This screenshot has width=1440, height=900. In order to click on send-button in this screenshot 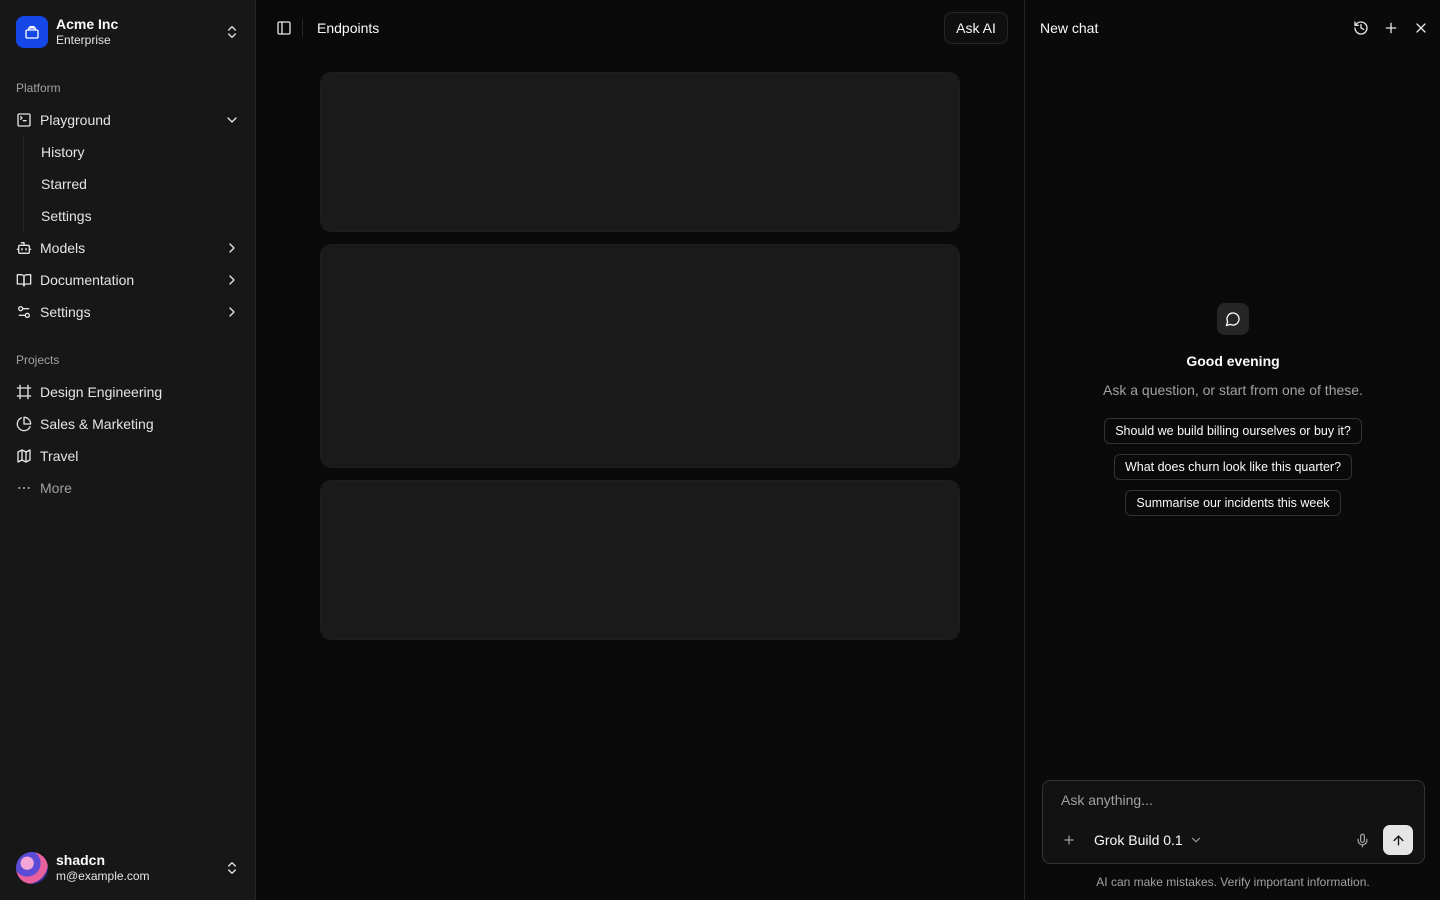, I will do `click(1398, 840)`.